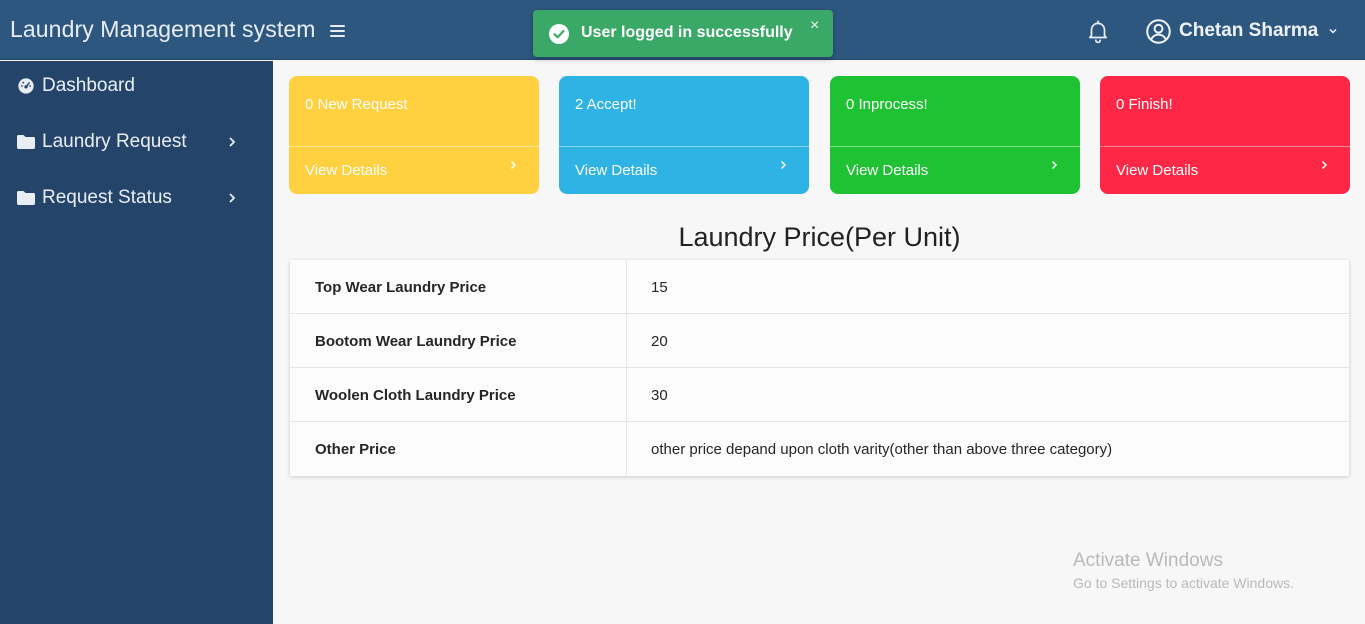 This screenshot has width=1365, height=624. I want to click on sidebar-item-request-status: Request Status, so click(136, 198).